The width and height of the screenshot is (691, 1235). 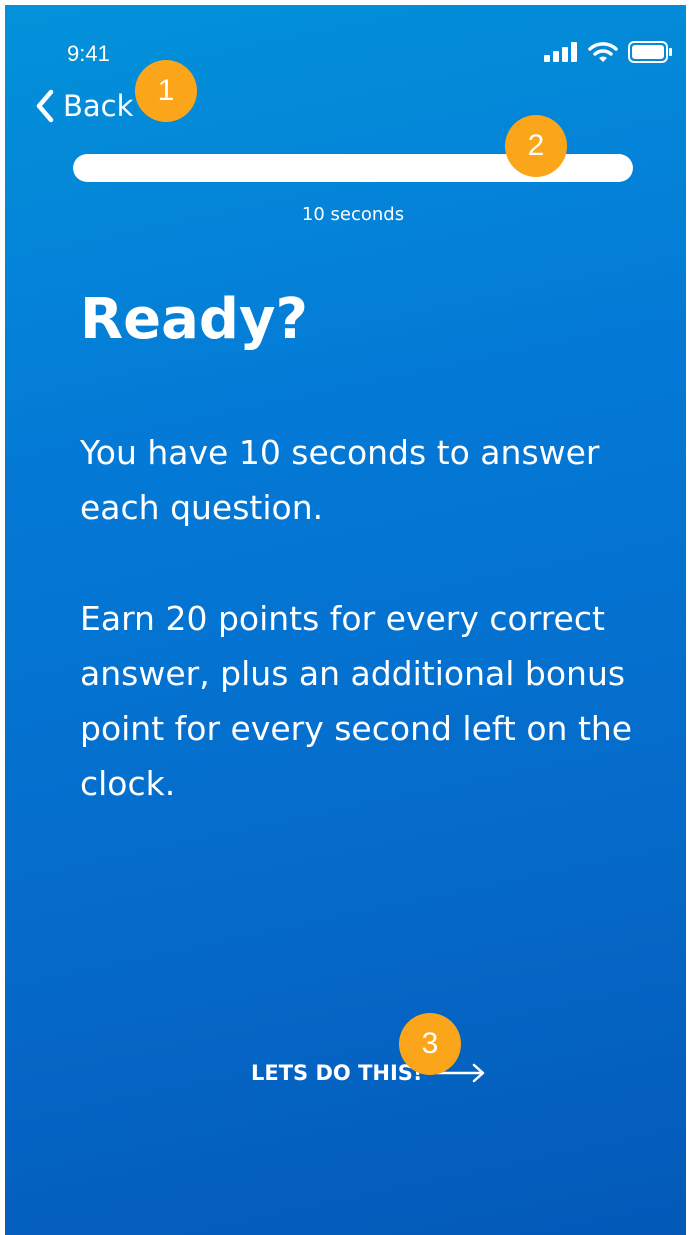 I want to click on back-label: Back, so click(x=98, y=106).